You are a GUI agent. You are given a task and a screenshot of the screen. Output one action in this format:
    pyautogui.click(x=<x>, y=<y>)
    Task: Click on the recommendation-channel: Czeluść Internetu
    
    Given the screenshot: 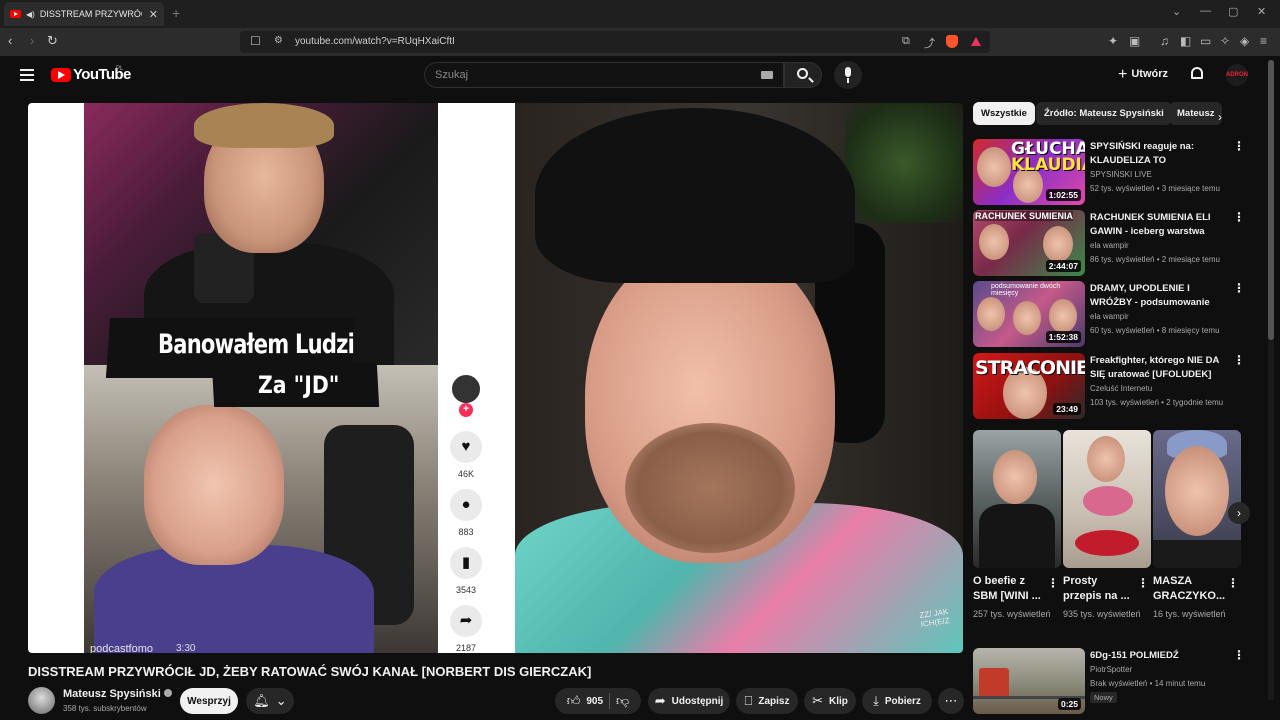 What is the action you would take?
    pyautogui.click(x=1121, y=388)
    